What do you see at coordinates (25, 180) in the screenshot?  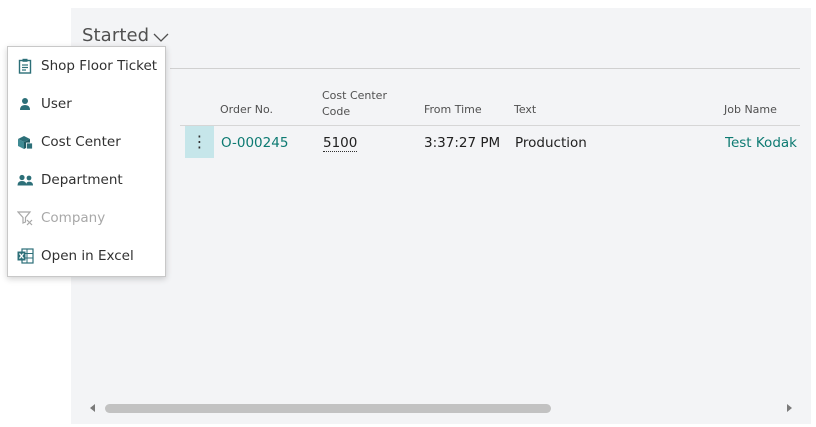 I see `people-icon` at bounding box center [25, 180].